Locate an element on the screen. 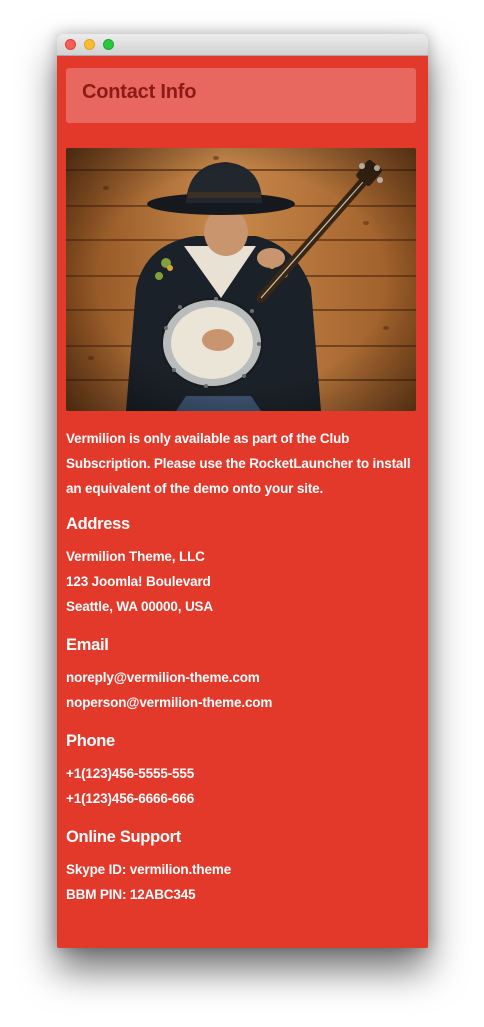  address-line: Vermilion Theme, LLC is located at coordinates (135, 556).